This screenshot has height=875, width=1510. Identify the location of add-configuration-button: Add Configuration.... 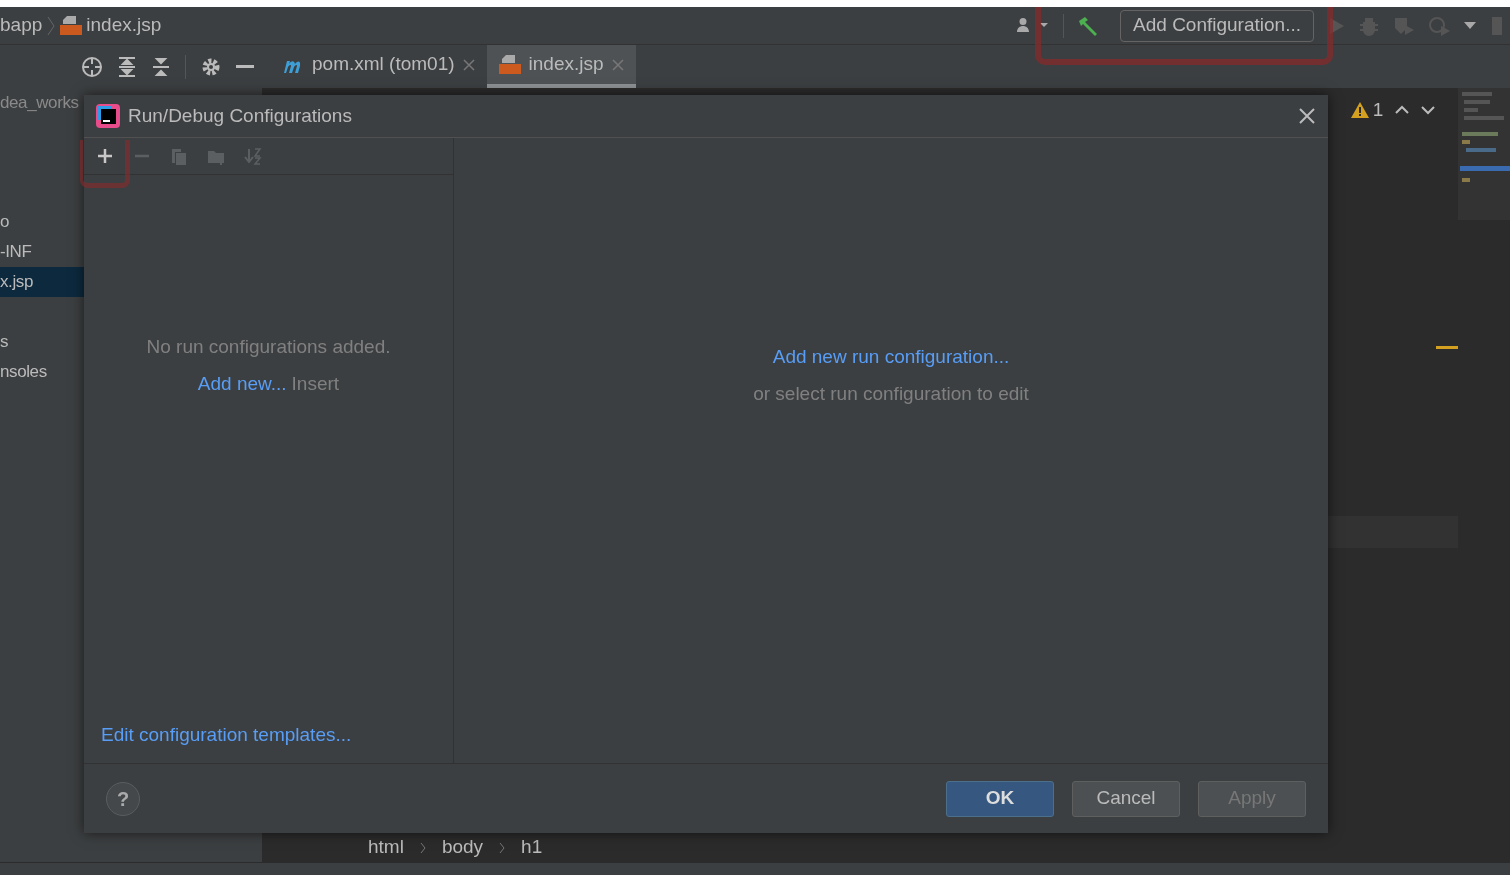
(1217, 25).